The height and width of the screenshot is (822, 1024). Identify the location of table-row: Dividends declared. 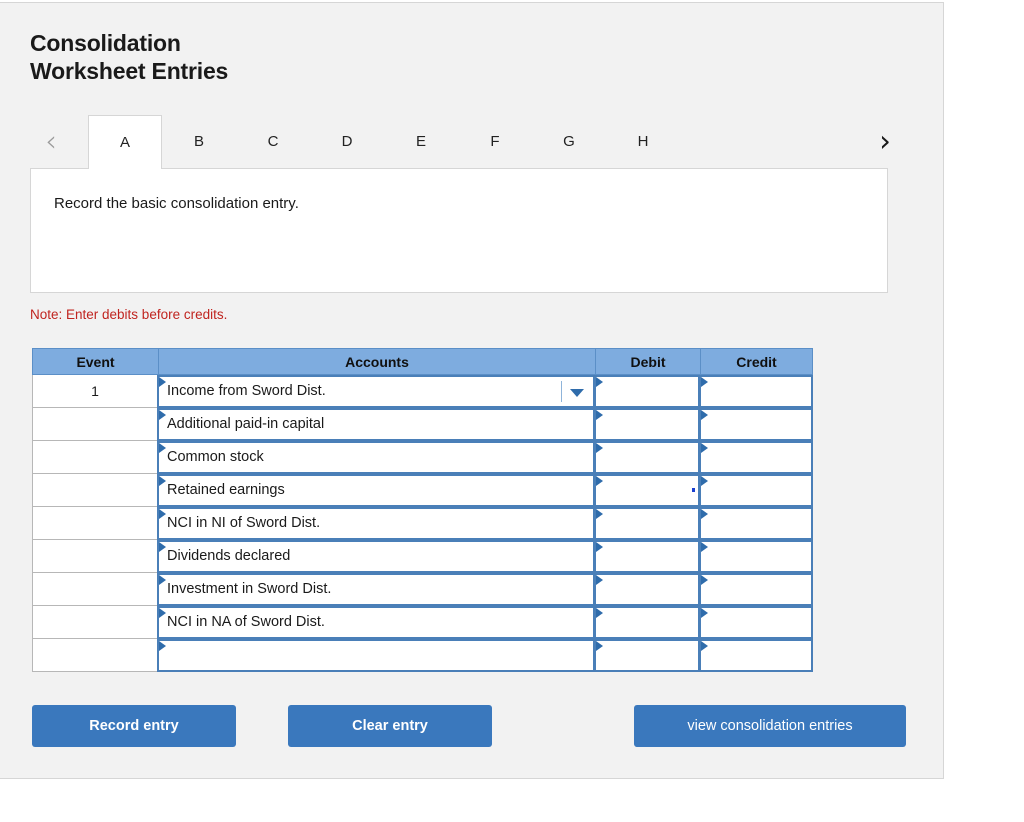
(422, 556).